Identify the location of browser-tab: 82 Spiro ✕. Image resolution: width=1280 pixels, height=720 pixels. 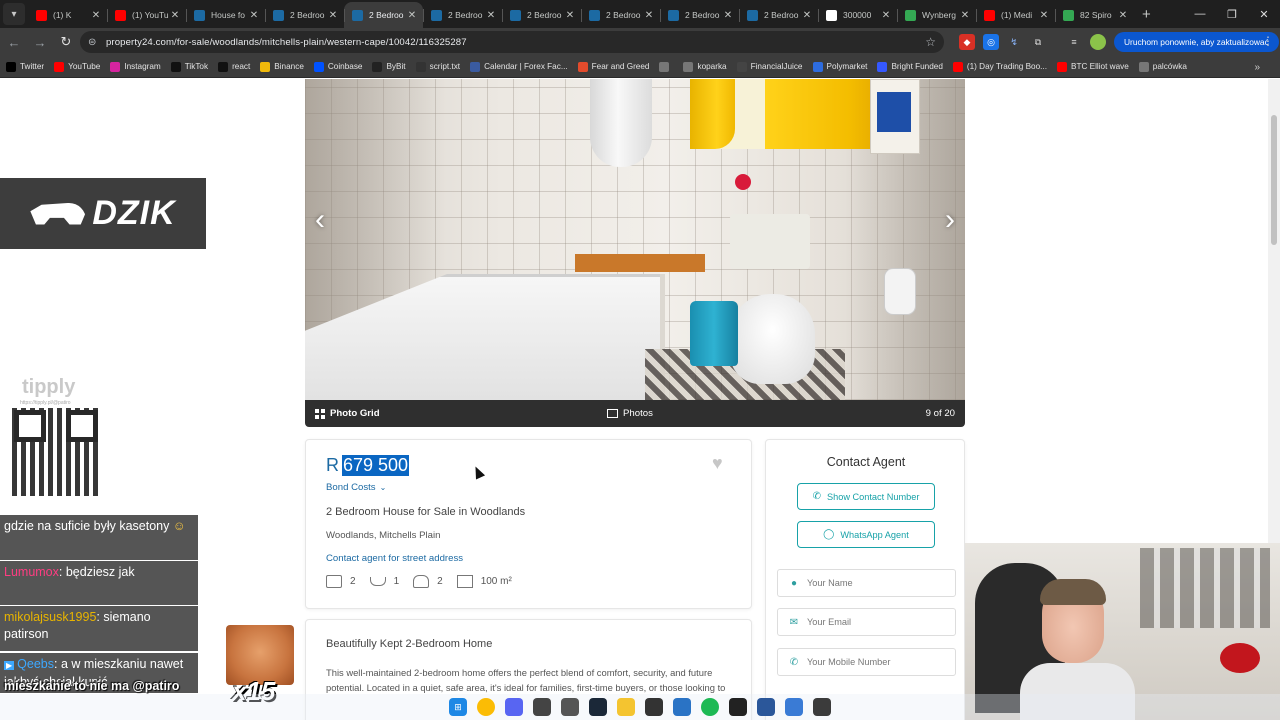
(1094, 15).